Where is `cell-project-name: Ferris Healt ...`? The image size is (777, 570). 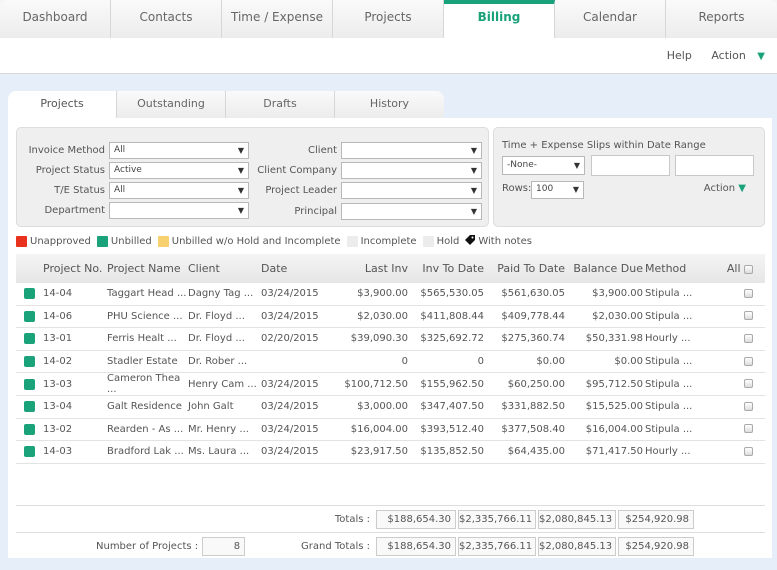 cell-project-name: Ferris Healt ... is located at coordinates (147, 338).